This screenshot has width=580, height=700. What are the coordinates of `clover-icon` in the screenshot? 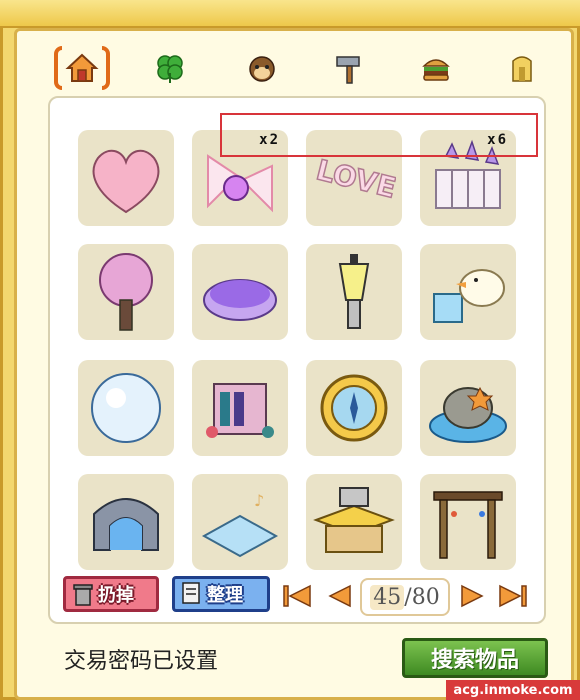 It's located at (170, 69).